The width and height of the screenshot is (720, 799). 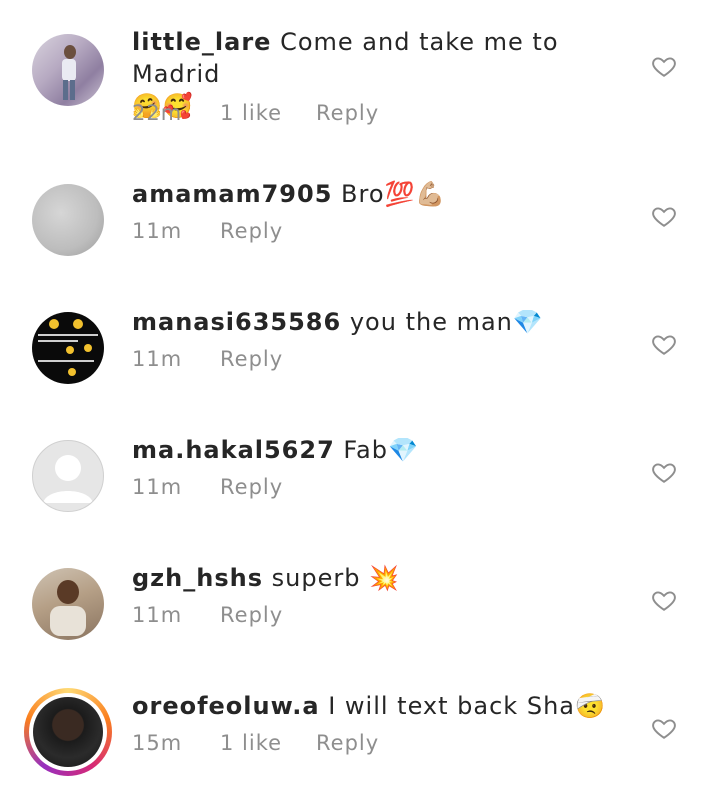 What do you see at coordinates (415, 194) in the screenshot?
I see `comment-emojis: 💯💪🏼` at bounding box center [415, 194].